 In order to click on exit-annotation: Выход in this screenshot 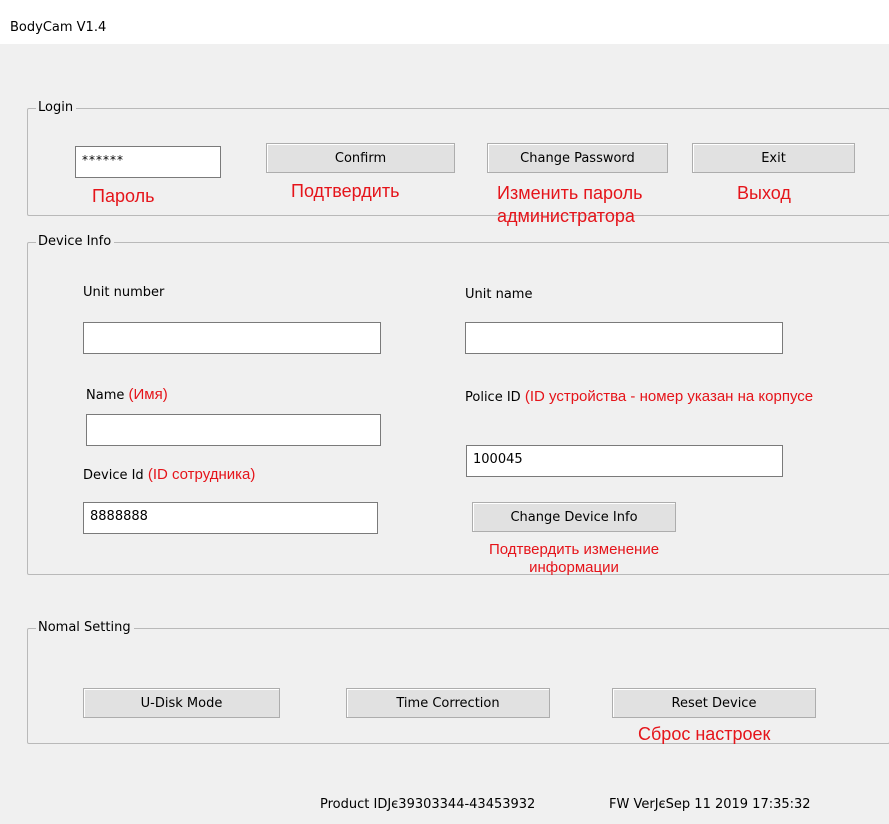, I will do `click(764, 193)`.